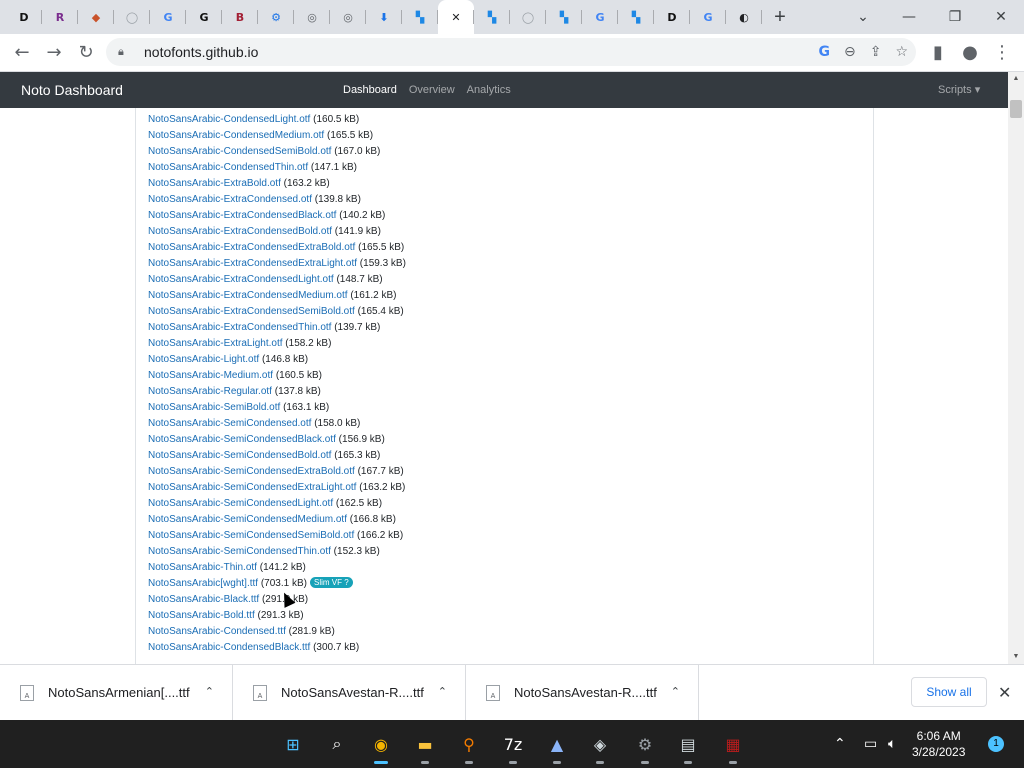  I want to click on file-link: NotoSansArabic-ExtraCondensedBold.otf, so click(240, 231).